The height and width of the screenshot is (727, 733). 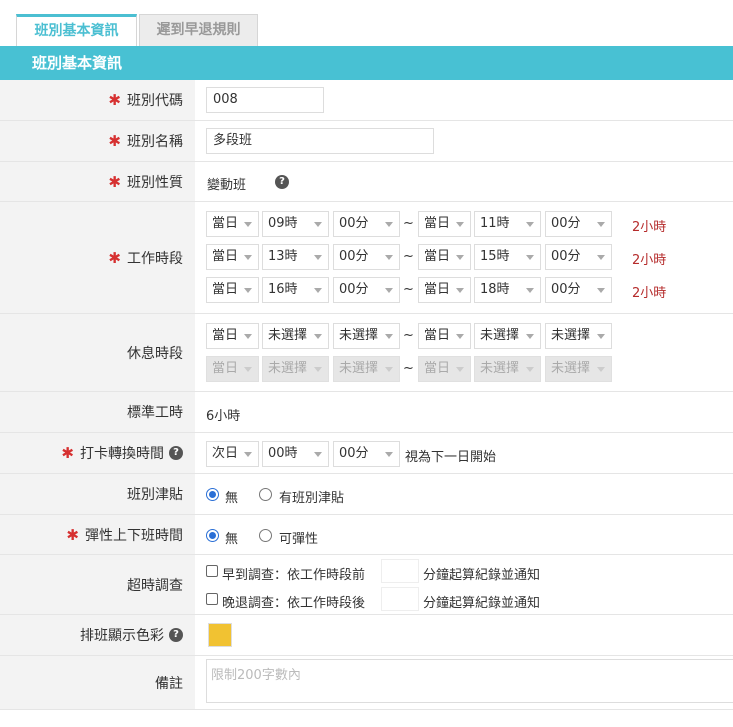 What do you see at coordinates (122, 454) in the screenshot?
I see `punch-label: 打卡轉換時間` at bounding box center [122, 454].